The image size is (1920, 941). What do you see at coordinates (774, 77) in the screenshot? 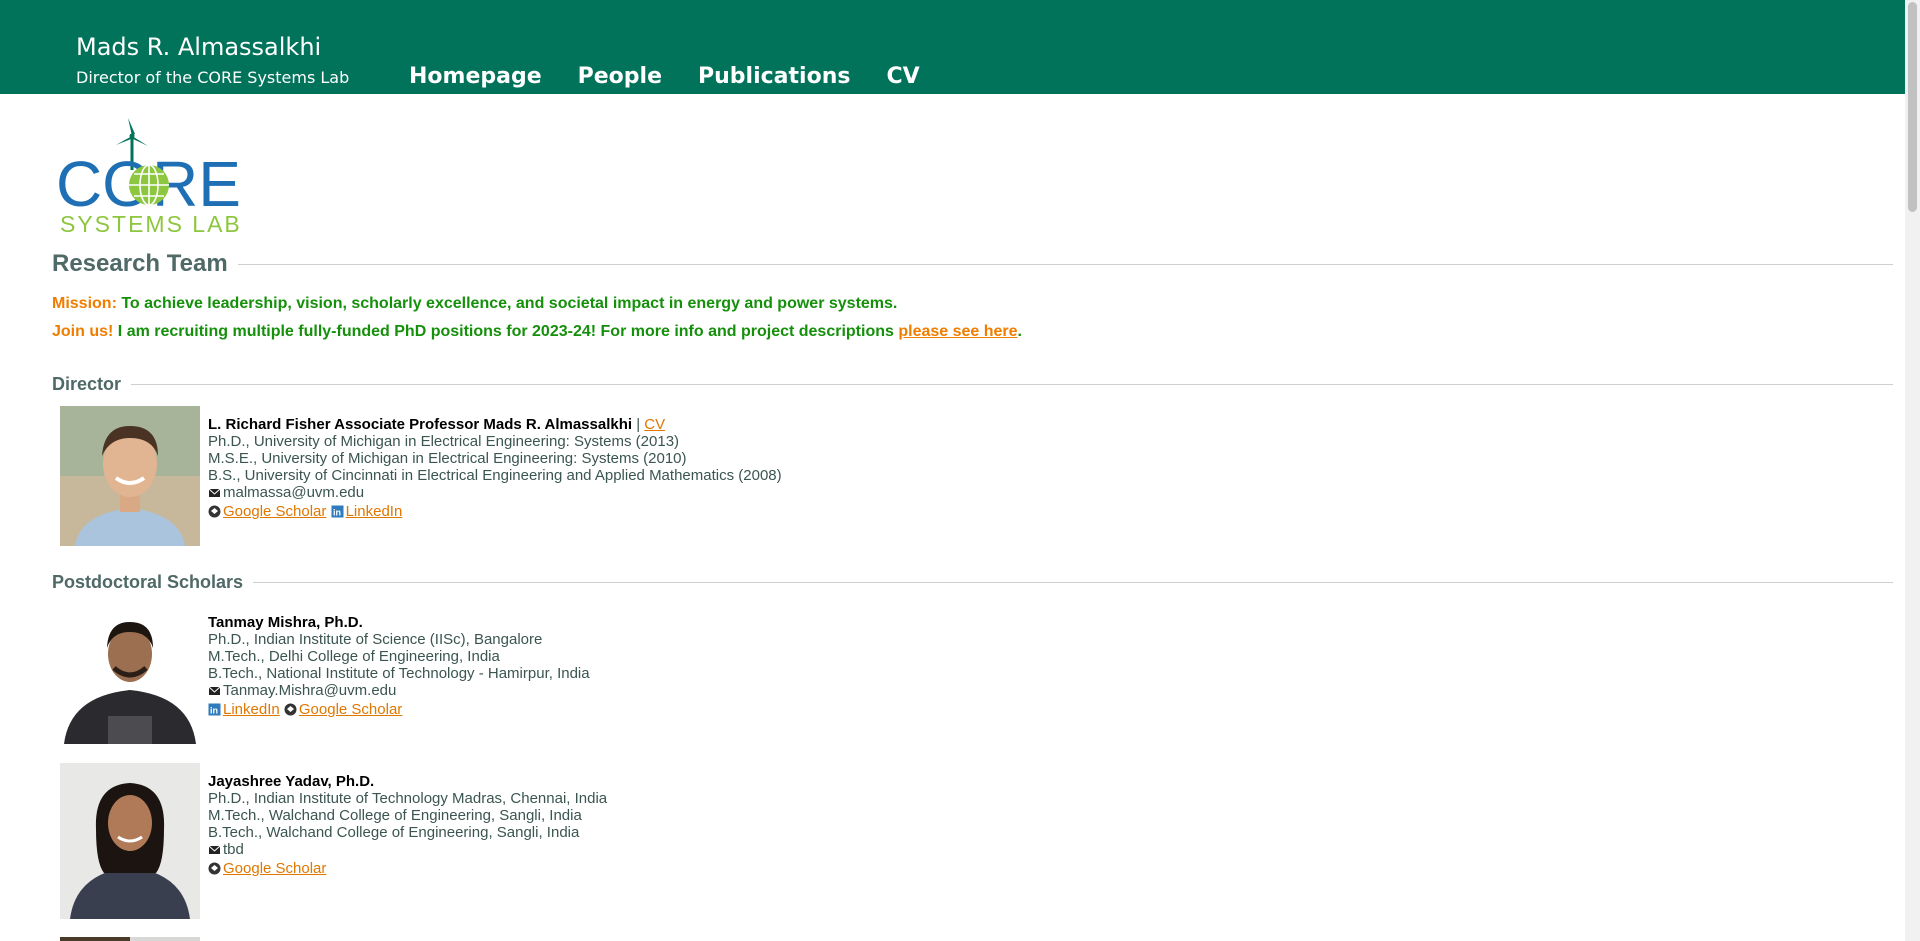
I see `nav-publications: Publications` at bounding box center [774, 77].